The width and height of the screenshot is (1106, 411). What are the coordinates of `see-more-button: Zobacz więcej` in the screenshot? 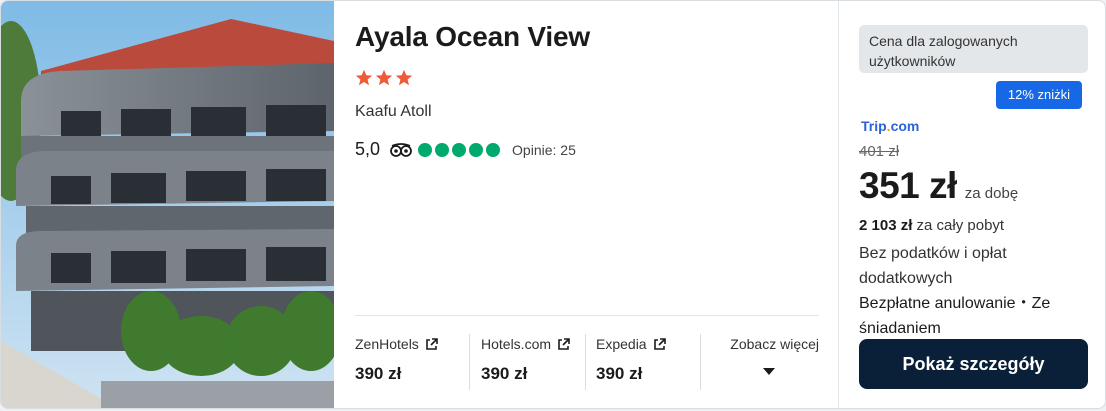 It's located at (759, 362).